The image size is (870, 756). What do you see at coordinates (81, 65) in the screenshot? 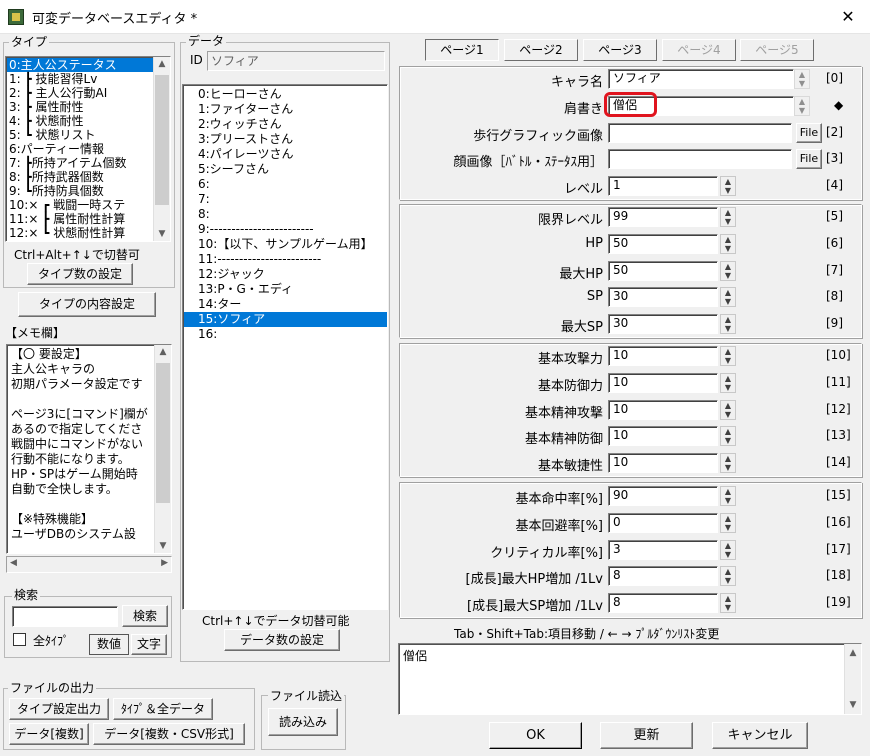
I see `type-list-item: 0:主人公ステータス` at bounding box center [81, 65].